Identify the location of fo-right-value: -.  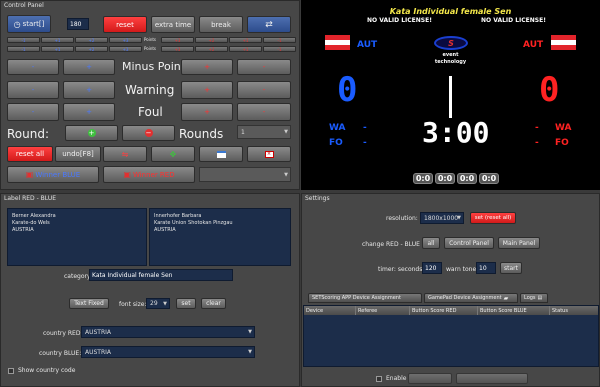
(537, 143).